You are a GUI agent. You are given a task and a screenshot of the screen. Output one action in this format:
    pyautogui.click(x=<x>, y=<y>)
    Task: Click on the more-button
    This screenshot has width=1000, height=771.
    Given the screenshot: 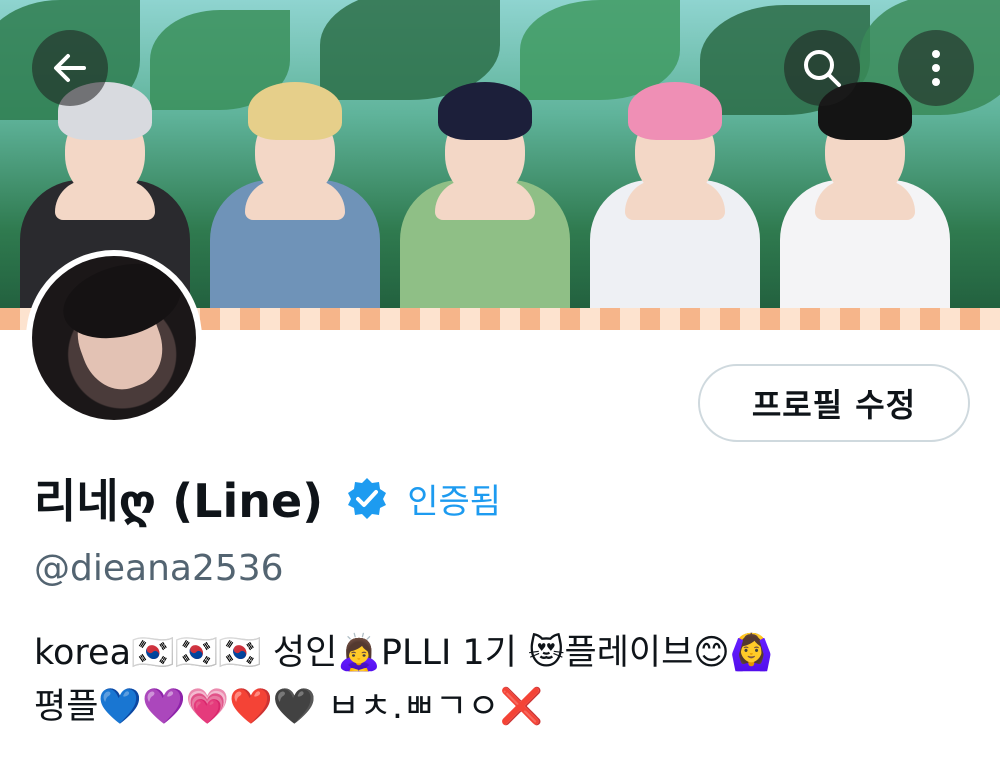 What is the action you would take?
    pyautogui.click(x=936, y=68)
    